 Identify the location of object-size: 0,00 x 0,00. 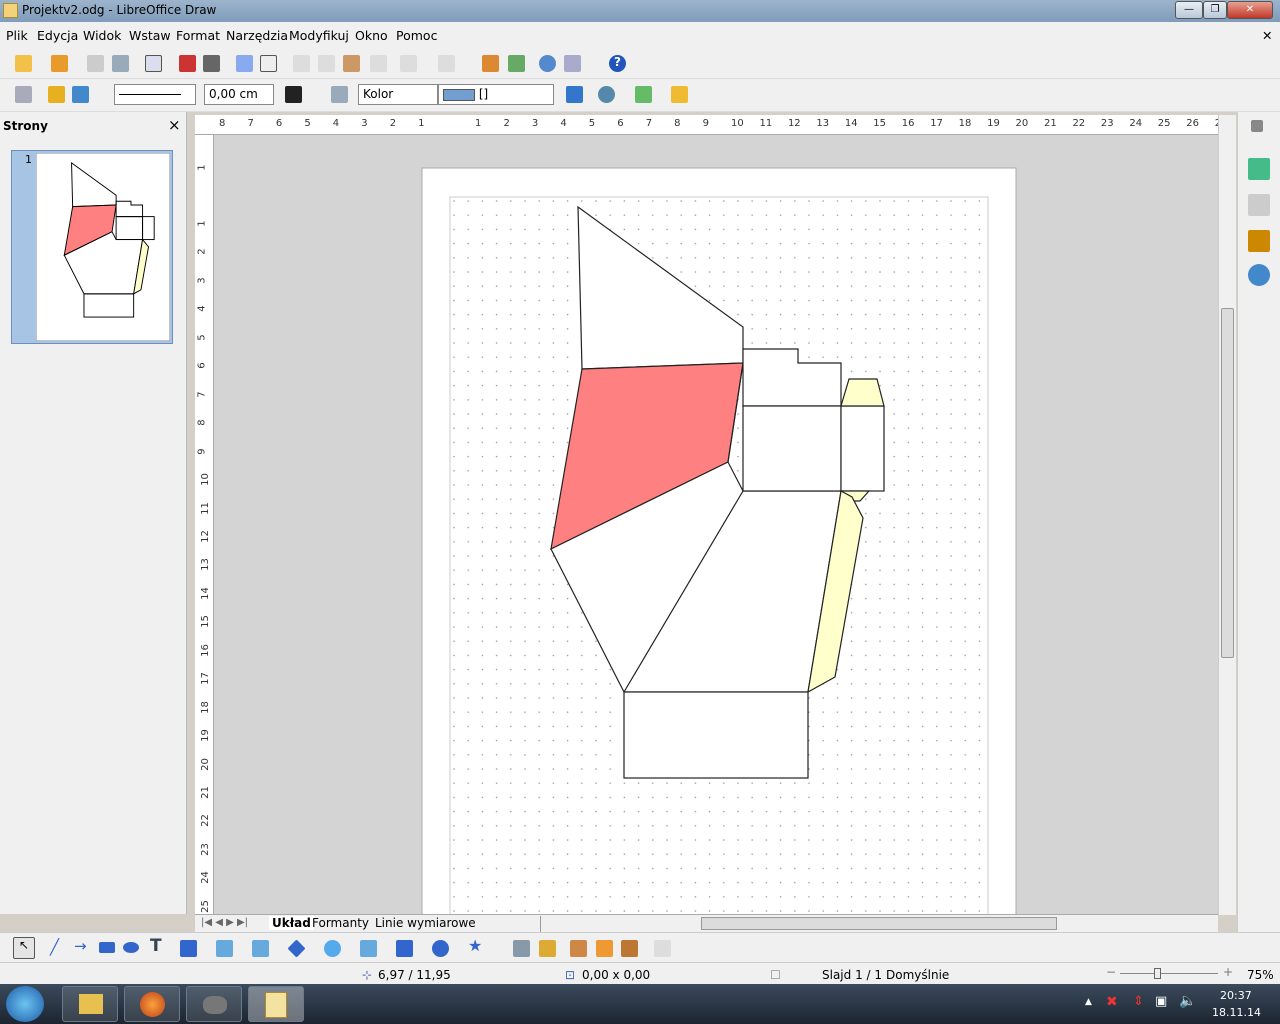
(616, 975).